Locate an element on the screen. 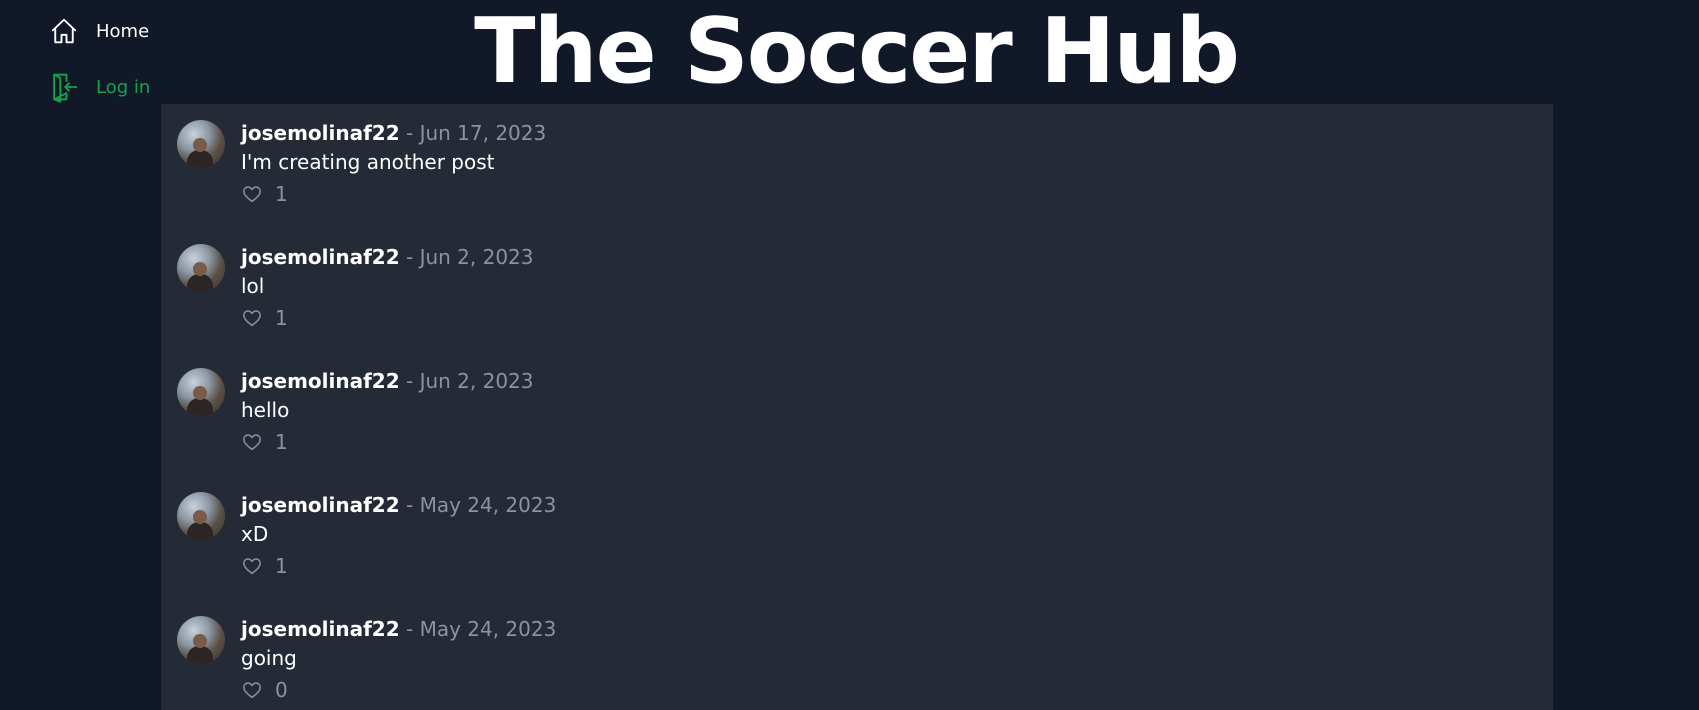 The height and width of the screenshot is (710, 1699). post-item: josemolinaf22 - Jun 2, 2023 hello 1 is located at coordinates (857, 414).